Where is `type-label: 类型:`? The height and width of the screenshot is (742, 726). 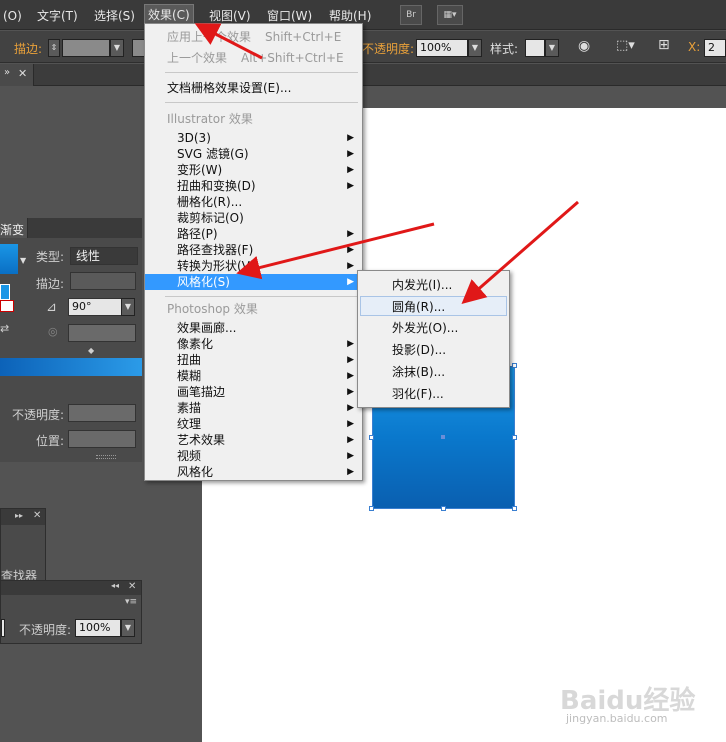 type-label: 类型: is located at coordinates (50, 257).